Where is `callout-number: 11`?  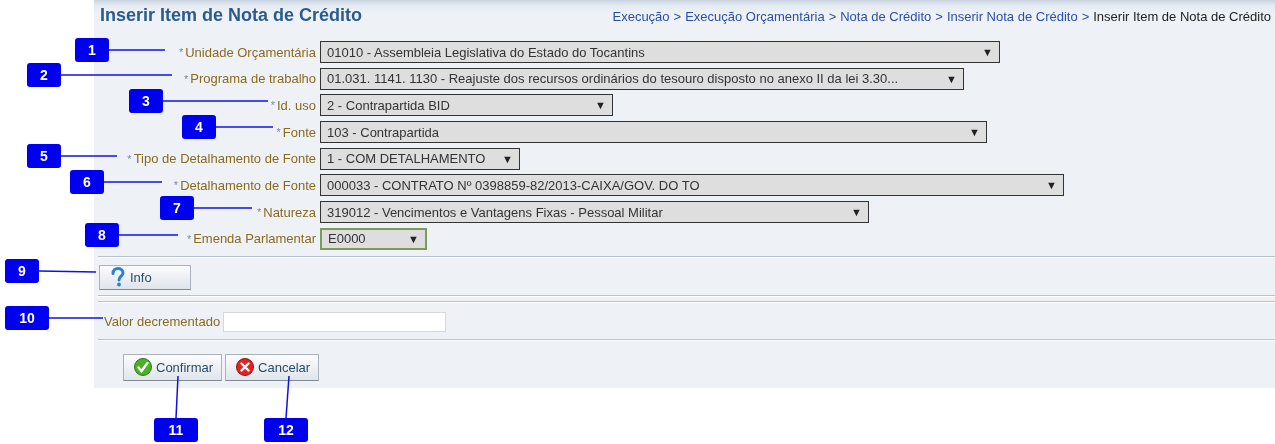
callout-number: 11 is located at coordinates (176, 430).